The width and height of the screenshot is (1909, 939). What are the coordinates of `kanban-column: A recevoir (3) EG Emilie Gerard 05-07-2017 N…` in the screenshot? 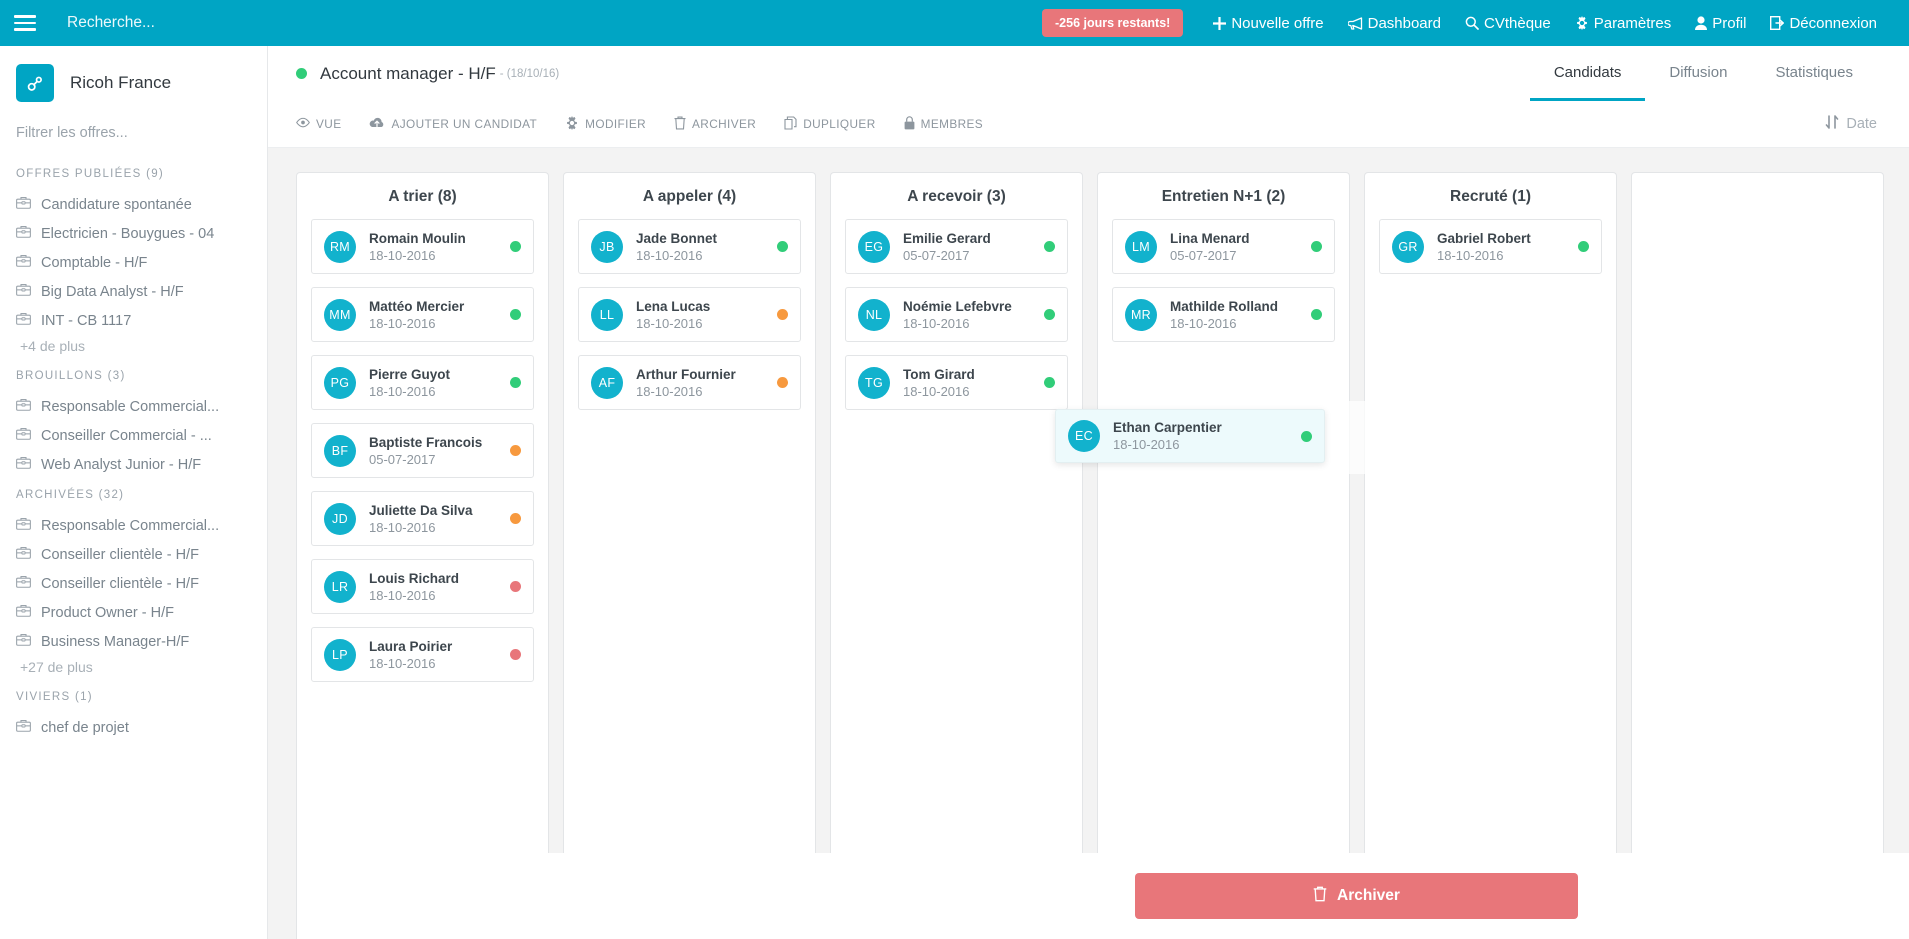 It's located at (956, 555).